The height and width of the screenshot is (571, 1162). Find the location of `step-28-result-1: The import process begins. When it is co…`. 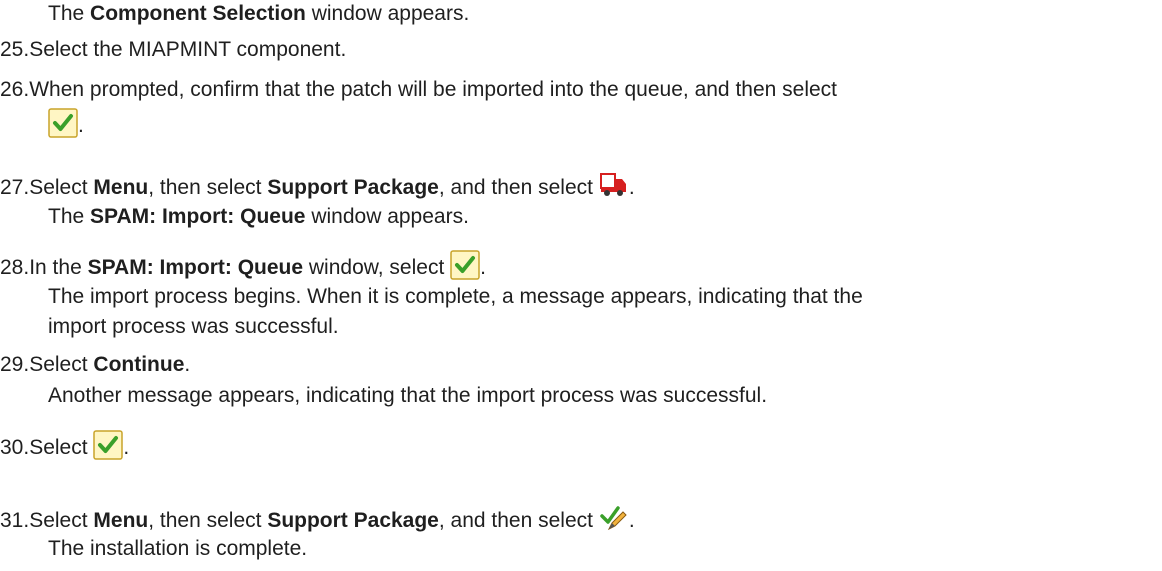

step-28-result-1: The import process begins. When it is co… is located at coordinates (455, 296).